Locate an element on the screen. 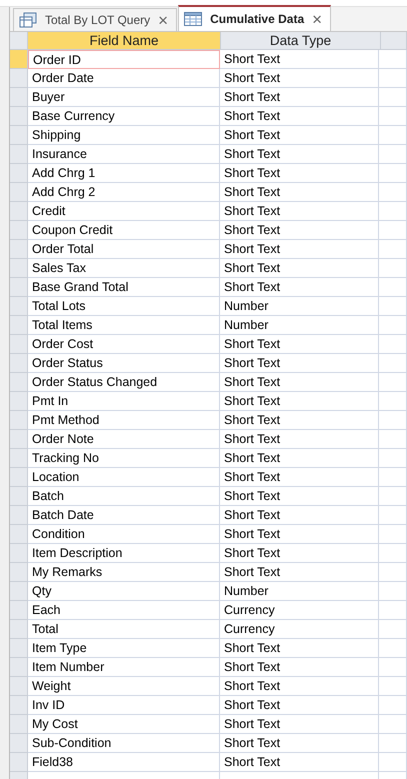 This screenshot has height=779, width=407. field-name-cell: My Cost is located at coordinates (124, 724).